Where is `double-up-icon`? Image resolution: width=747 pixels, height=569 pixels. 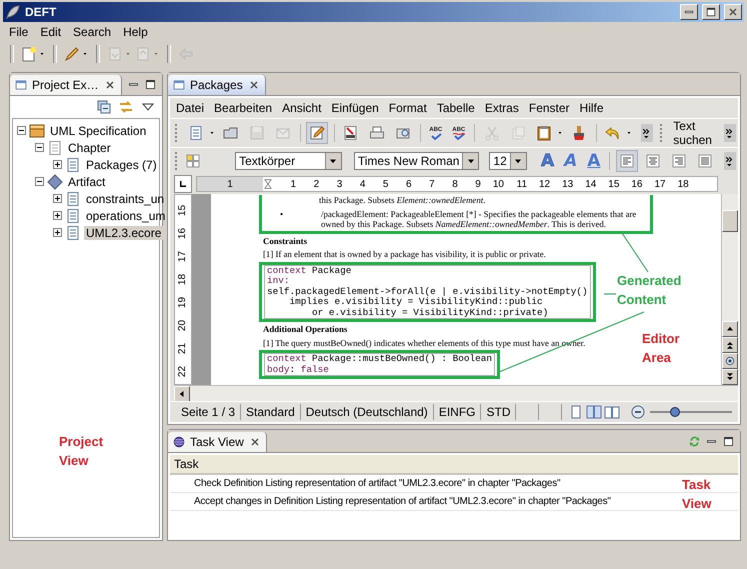
double-up-icon is located at coordinates (730, 345).